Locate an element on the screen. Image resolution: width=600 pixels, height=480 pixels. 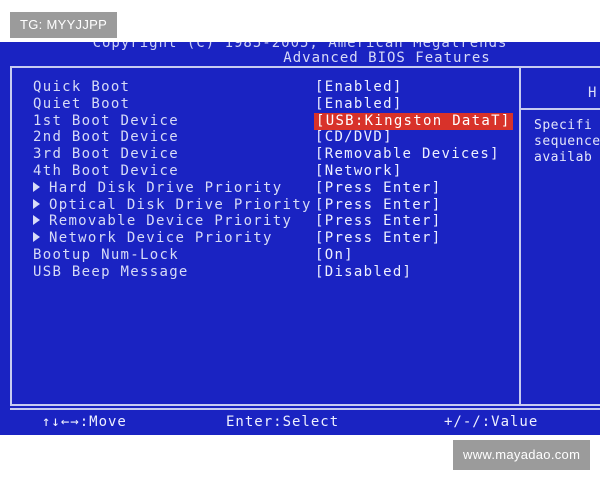
setting-label-text: Bootup Num-Lock is located at coordinates (106, 254).